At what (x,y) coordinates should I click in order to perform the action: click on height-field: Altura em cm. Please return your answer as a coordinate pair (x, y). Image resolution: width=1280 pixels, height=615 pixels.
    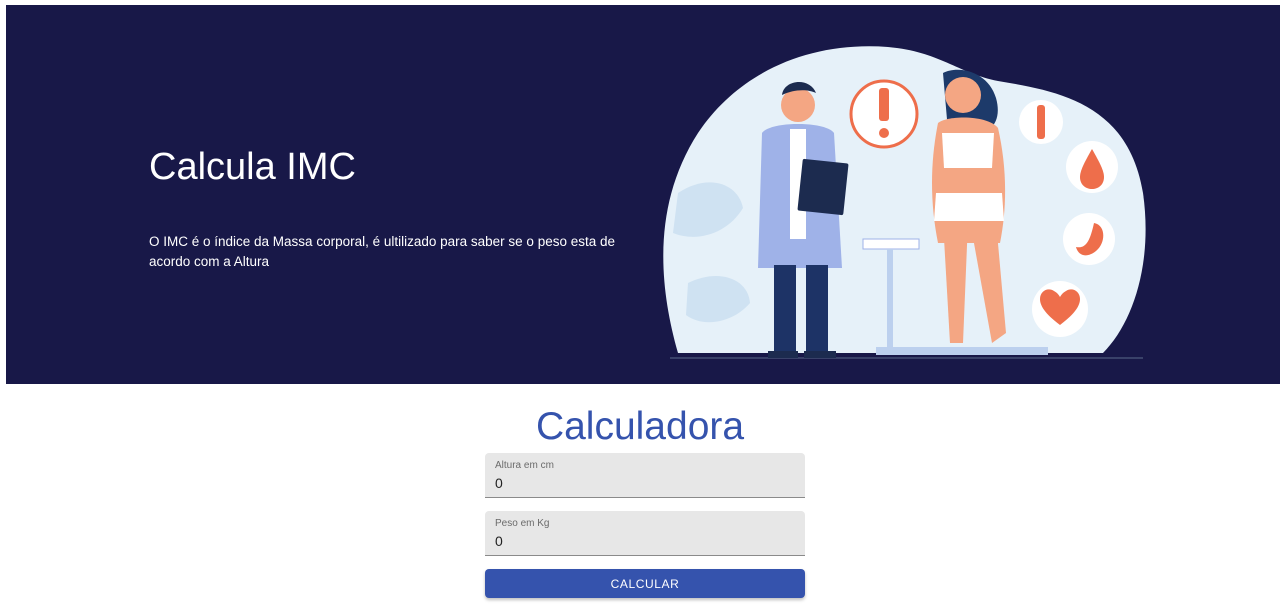
    Looking at the image, I should click on (645, 475).